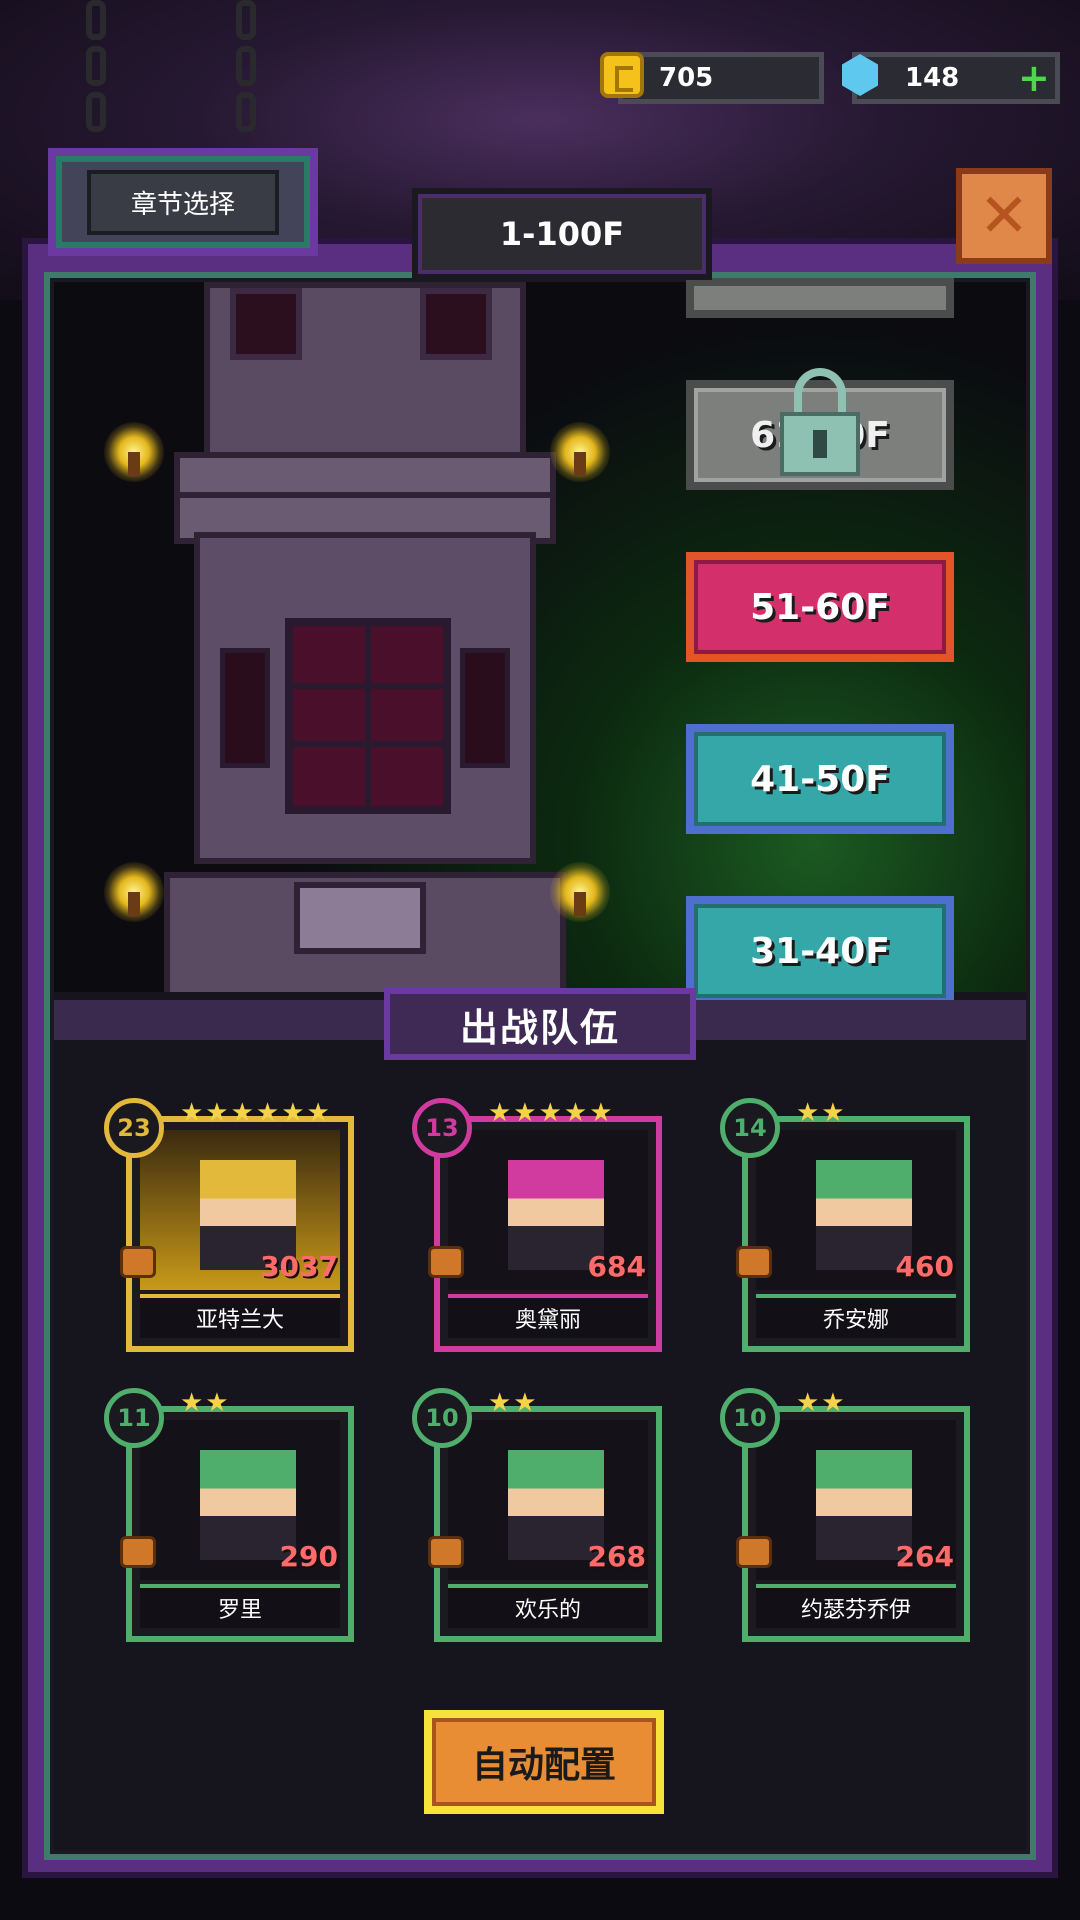  What do you see at coordinates (368, 716) in the screenshot?
I see `tower-main-window` at bounding box center [368, 716].